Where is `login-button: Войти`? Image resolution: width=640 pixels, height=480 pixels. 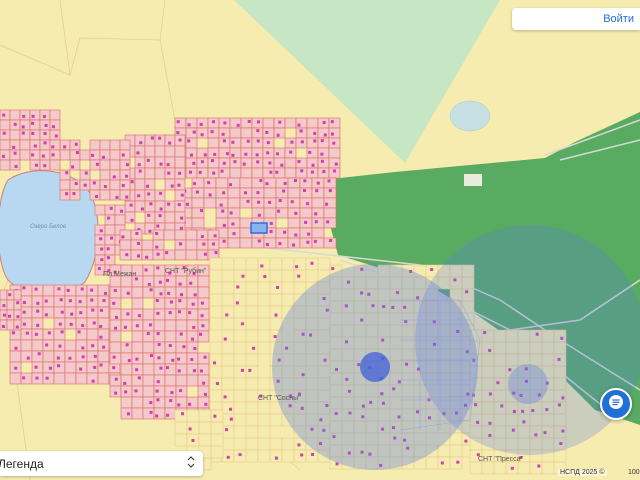
login-button: Войти is located at coordinates (576, 19).